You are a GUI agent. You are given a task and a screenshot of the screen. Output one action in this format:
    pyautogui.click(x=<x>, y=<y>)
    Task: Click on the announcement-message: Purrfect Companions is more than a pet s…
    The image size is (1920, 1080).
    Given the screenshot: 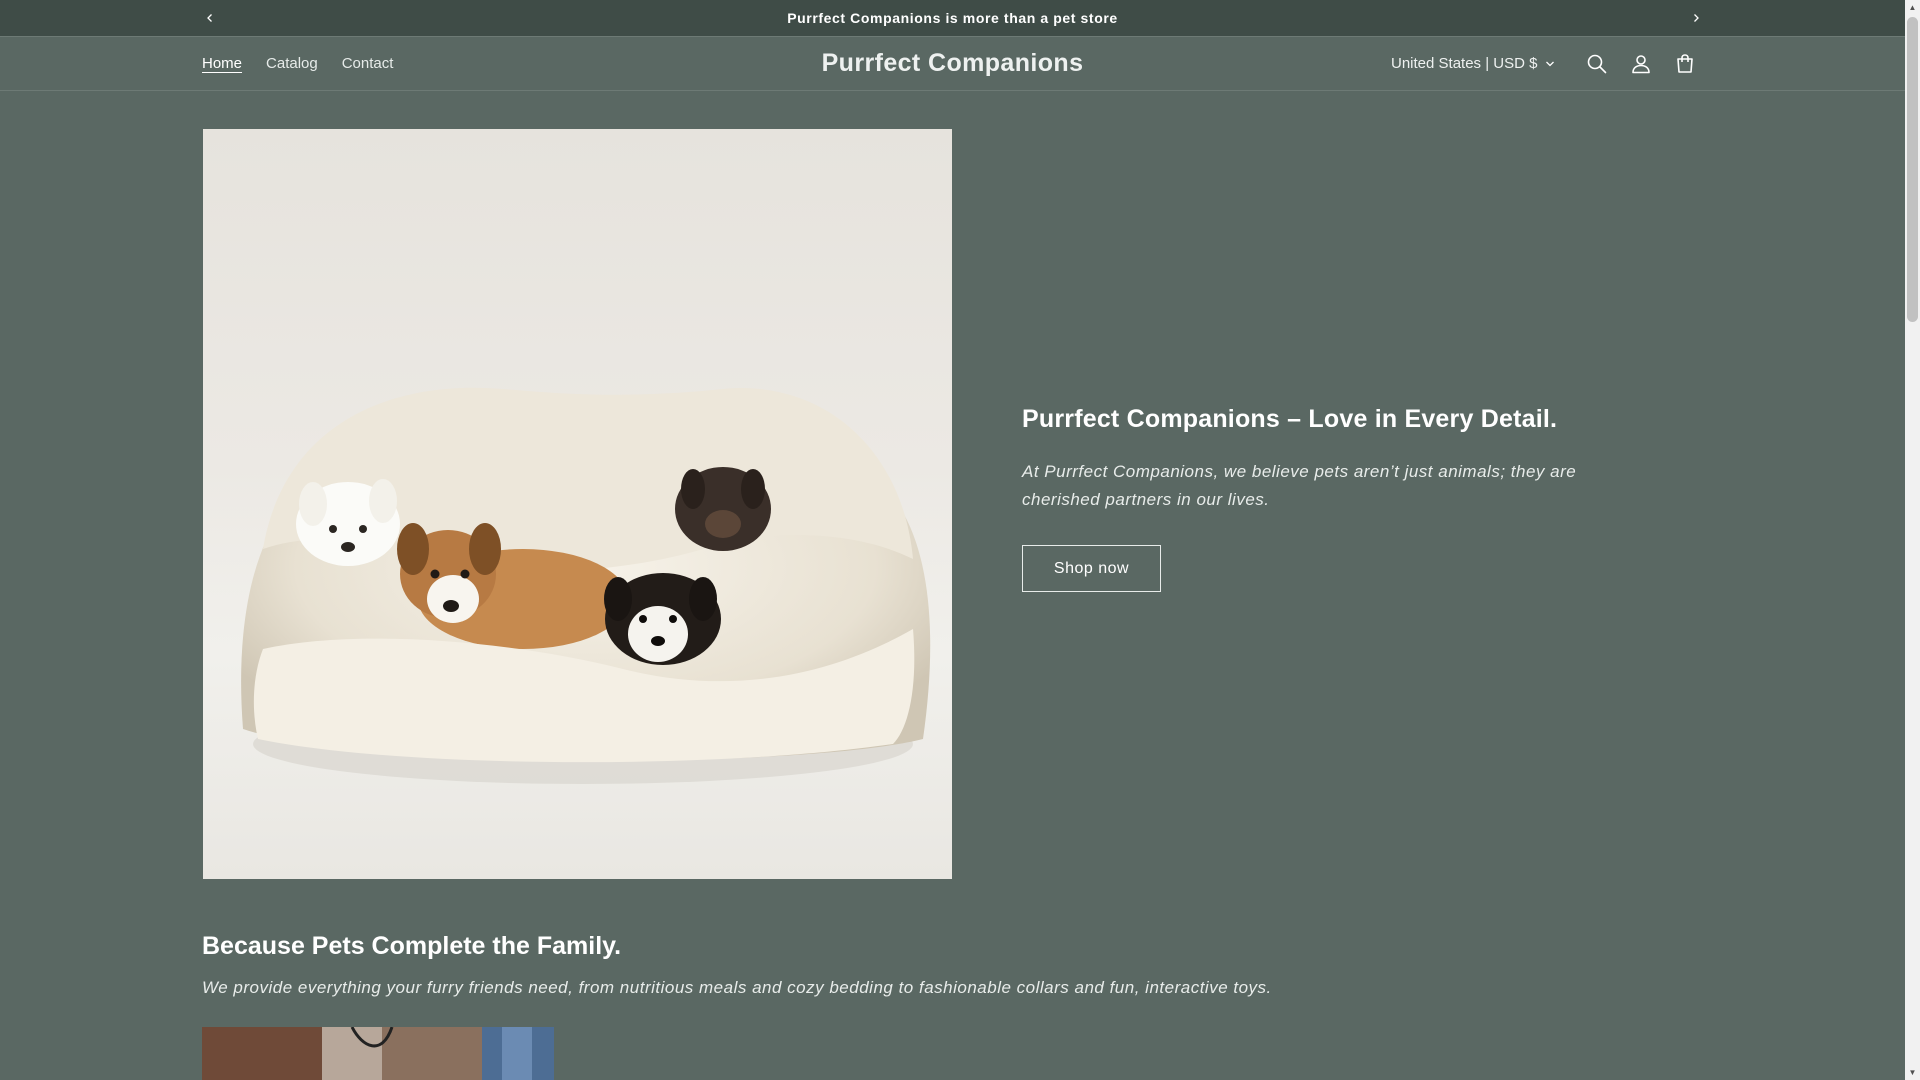 What is the action you would take?
    pyautogui.click(x=952, y=18)
    